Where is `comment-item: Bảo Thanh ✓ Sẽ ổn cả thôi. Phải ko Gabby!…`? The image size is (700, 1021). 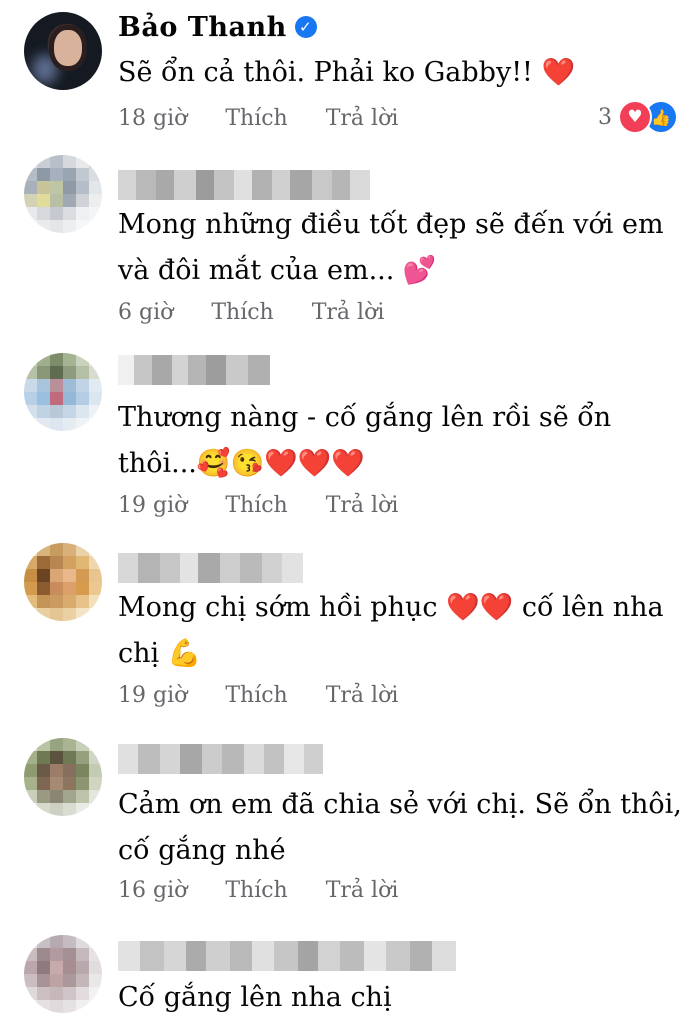 comment-item: Bảo Thanh ✓ Sẽ ổn cả thôi. Phải ko Gabby!… is located at coordinates (350, 75).